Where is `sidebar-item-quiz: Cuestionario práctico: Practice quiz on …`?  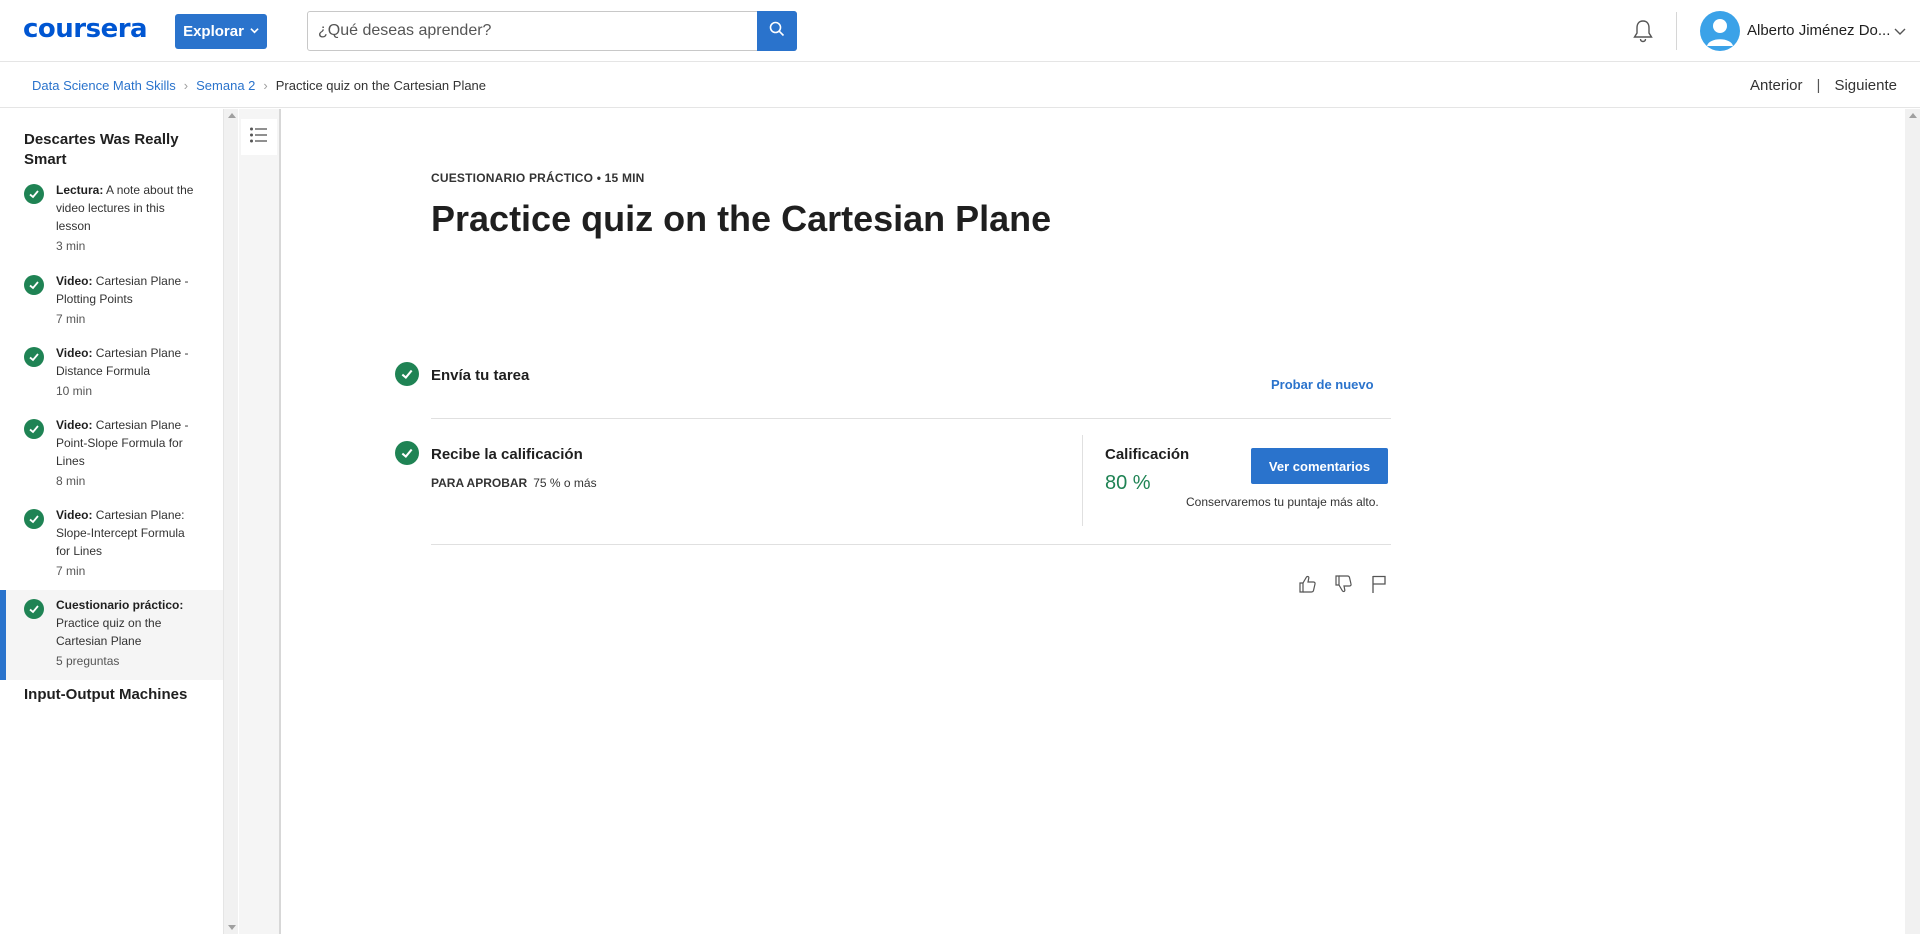
sidebar-item-quiz: Cuestionario práctico: Practice quiz on … is located at coordinates (111, 635).